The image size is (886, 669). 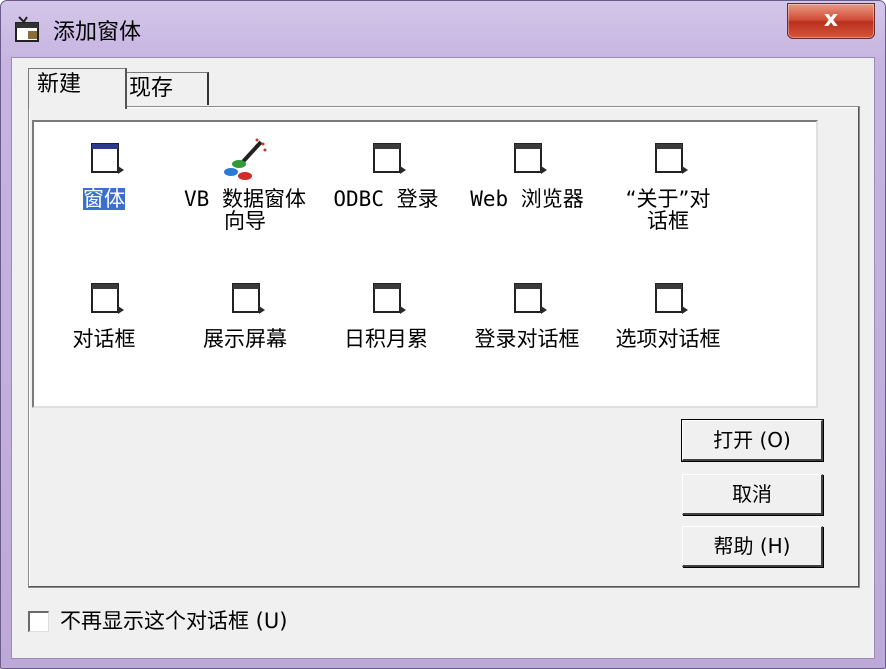 I want to click on list-item-label: 展示屏幕, so click(x=245, y=339).